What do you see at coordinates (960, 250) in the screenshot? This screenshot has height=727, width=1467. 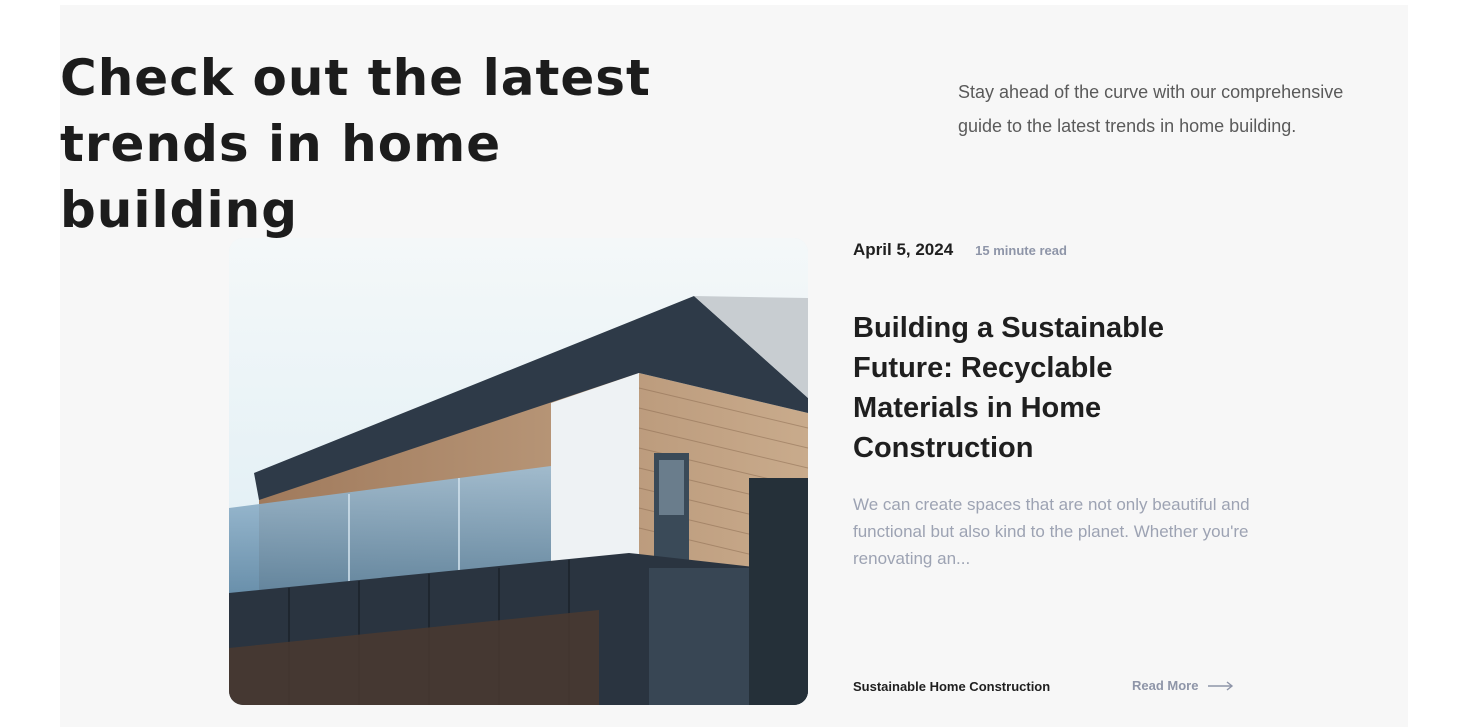 I see `post-meta: April 5, 2024 15 minute read` at bounding box center [960, 250].